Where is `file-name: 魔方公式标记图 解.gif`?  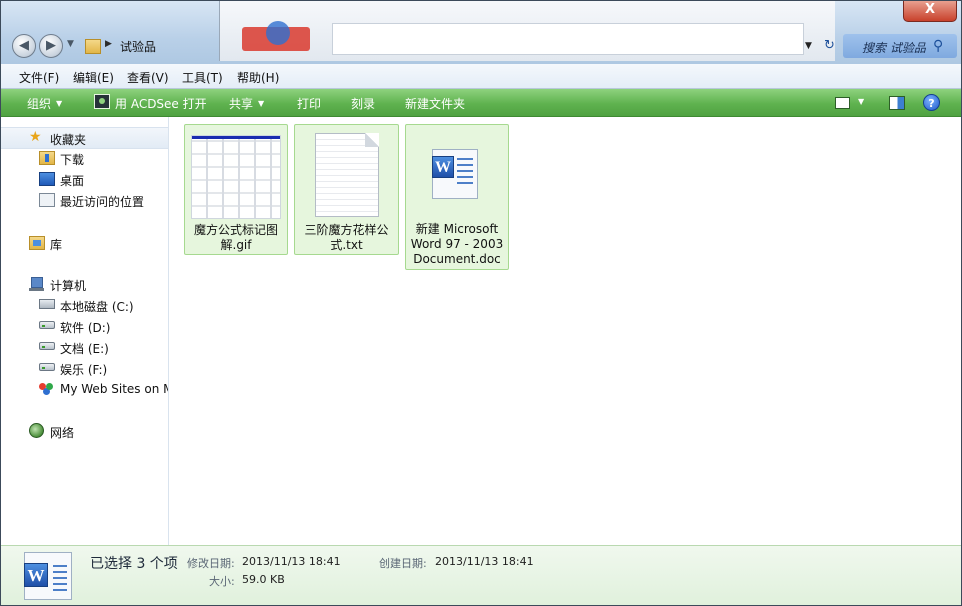 file-name: 魔方公式标记图 解.gif is located at coordinates (235, 237).